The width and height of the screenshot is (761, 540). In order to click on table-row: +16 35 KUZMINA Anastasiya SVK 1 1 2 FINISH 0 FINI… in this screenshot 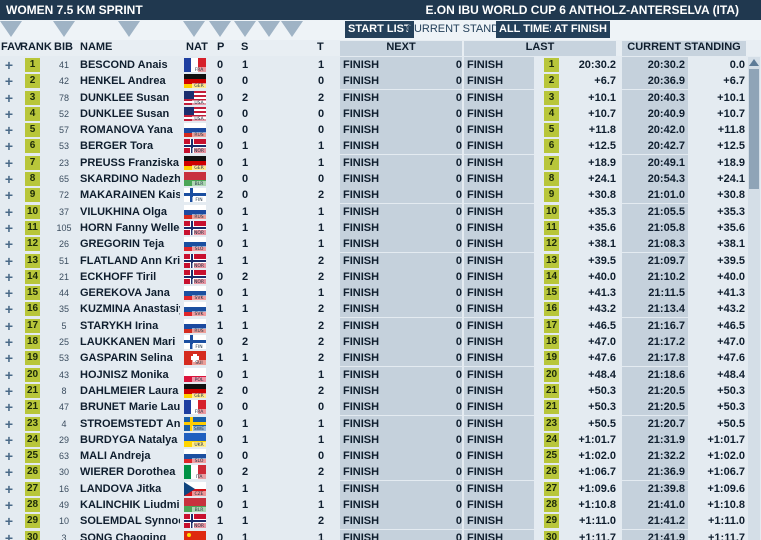, I will do `click(373, 309)`.